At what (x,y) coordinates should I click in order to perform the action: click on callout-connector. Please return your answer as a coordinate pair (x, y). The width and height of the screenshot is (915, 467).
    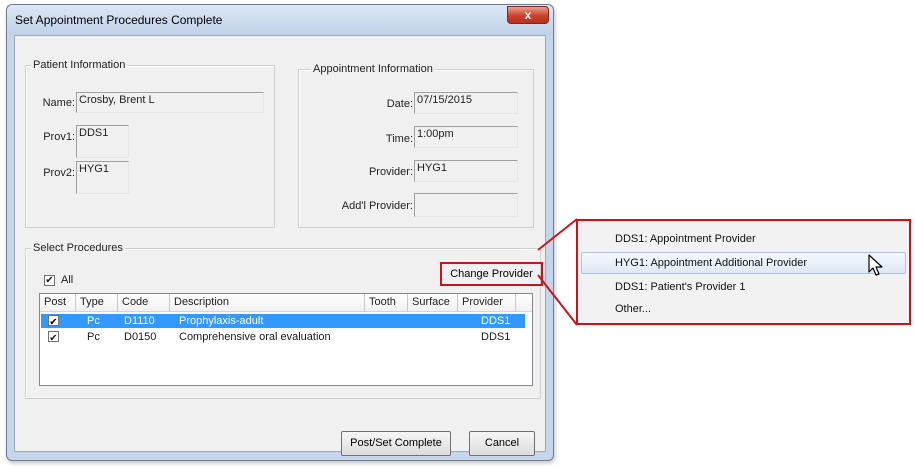
    Looking at the image, I should click on (557, 272).